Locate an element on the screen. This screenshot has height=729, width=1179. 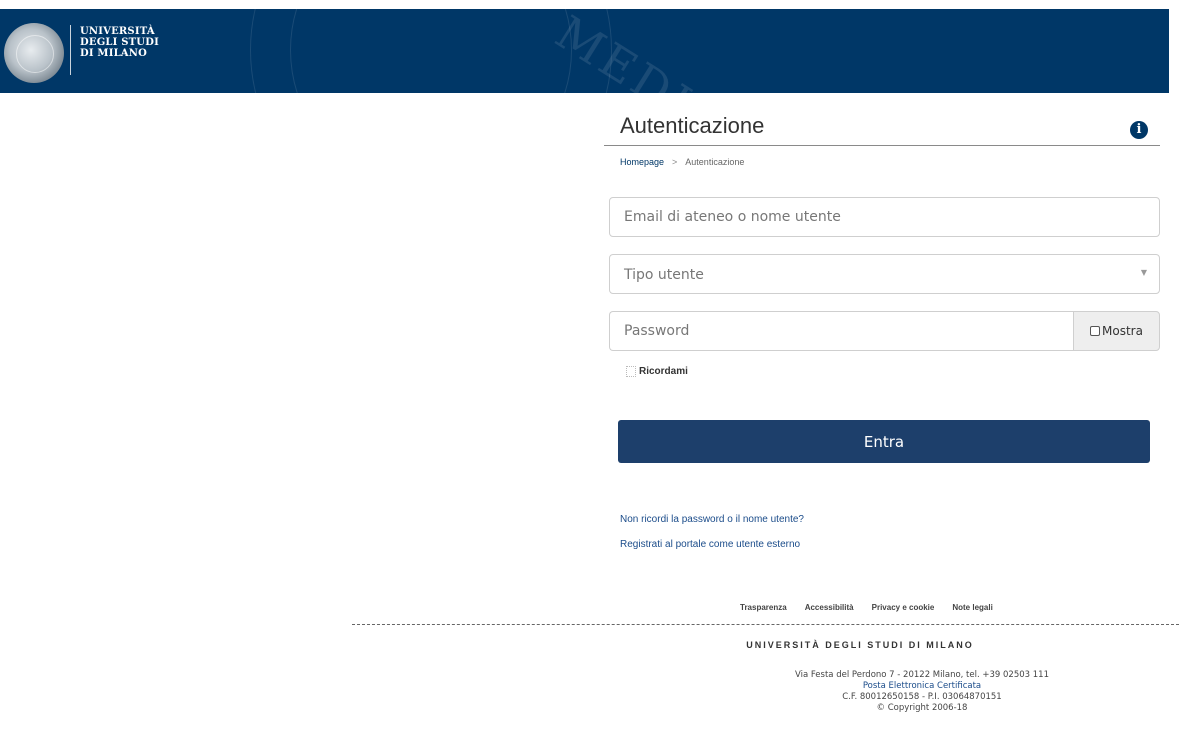
university-wordmark: UNIVERSITÀ DEGLI STUDI DI MILANO is located at coordinates (119, 42).